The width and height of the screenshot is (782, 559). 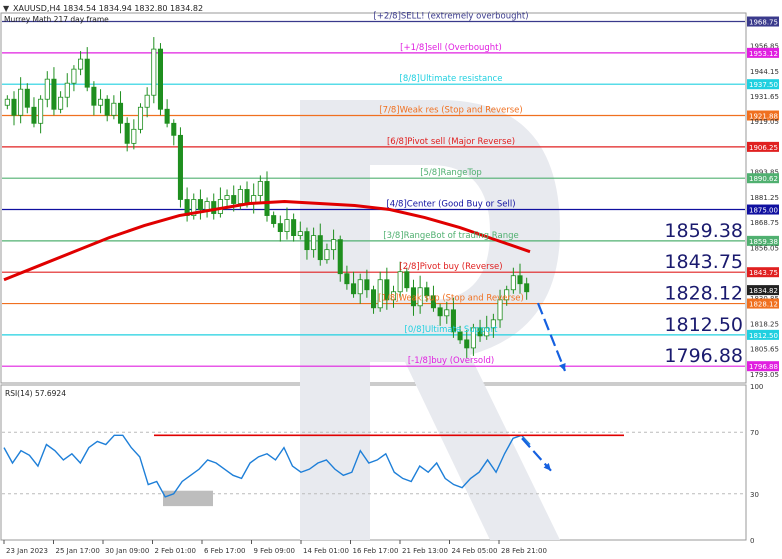 What do you see at coordinates (764, 198) in the screenshot?
I see `price-tick-label: 1881.25` at bounding box center [764, 198].